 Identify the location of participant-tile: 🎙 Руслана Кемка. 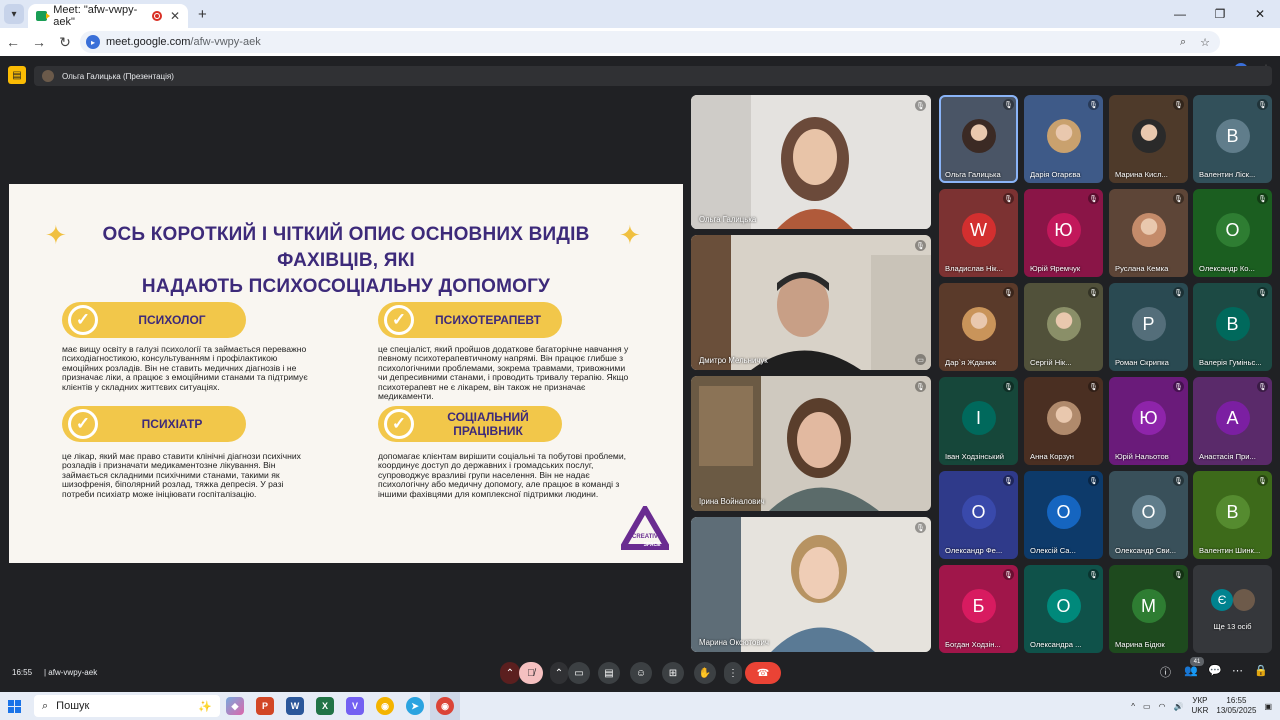
(1148, 233).